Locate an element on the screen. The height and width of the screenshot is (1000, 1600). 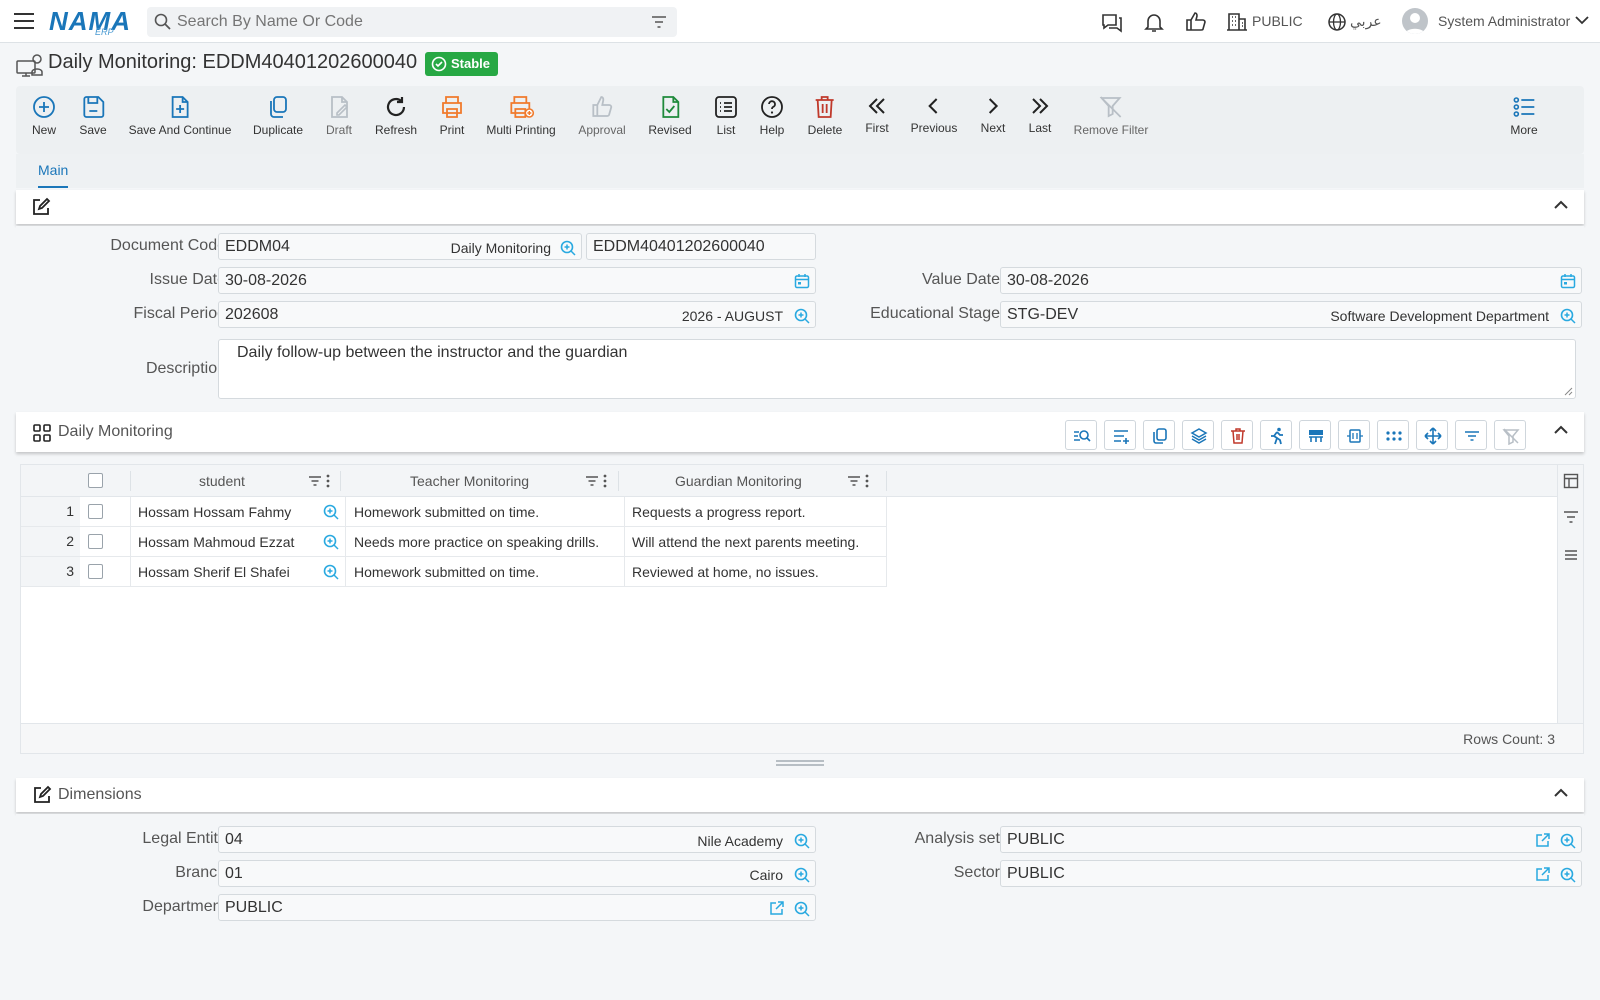
columns-panel-icon is located at coordinates (1571, 481).